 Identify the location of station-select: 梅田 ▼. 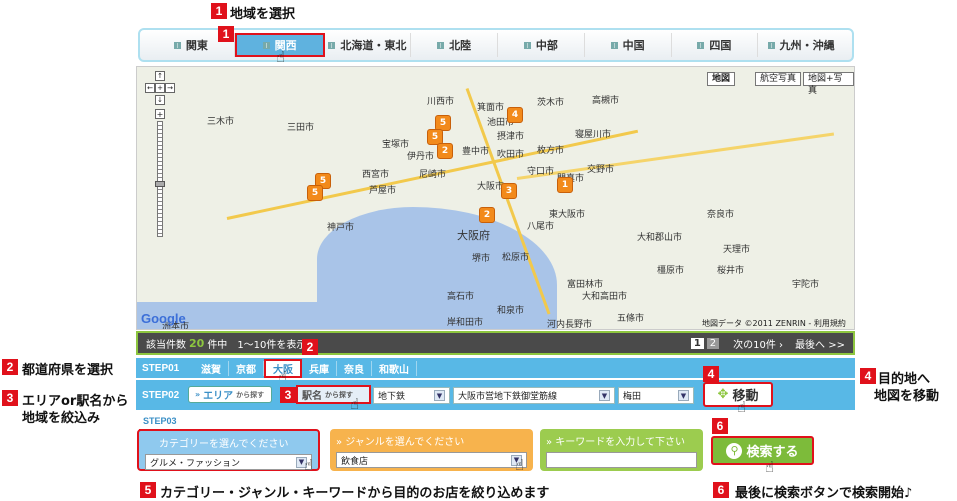
(656, 395).